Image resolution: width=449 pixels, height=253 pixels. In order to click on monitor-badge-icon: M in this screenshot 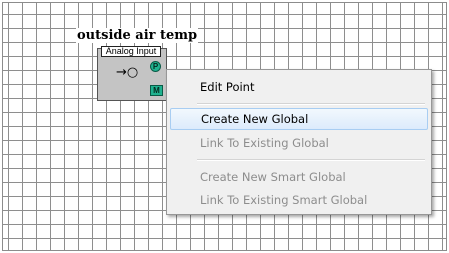, I will do `click(156, 90)`.